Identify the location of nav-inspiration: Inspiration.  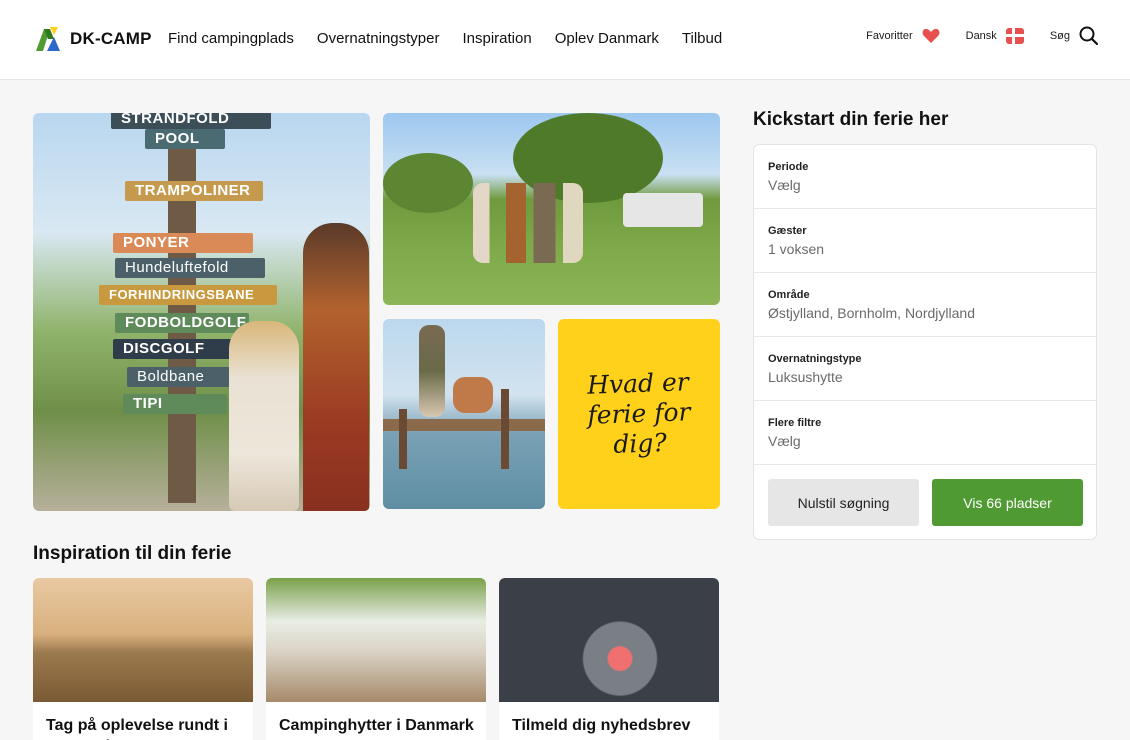
(496, 38).